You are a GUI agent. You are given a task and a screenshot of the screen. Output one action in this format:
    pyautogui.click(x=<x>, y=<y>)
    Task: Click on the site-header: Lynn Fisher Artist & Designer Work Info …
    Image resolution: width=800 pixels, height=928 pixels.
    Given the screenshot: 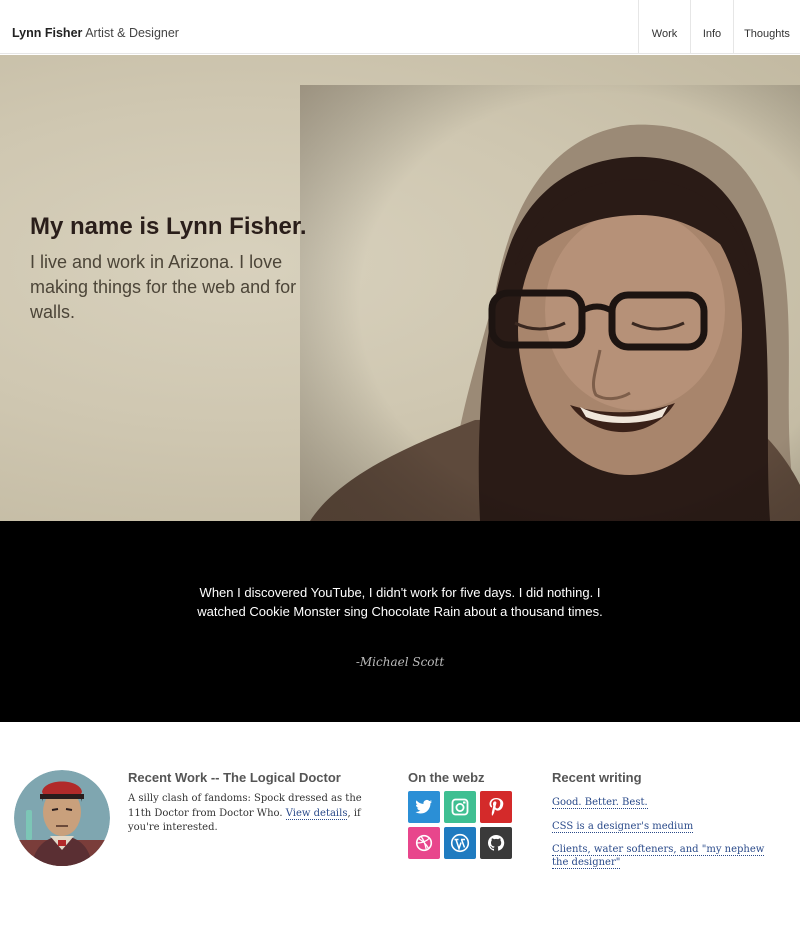 What is the action you would take?
    pyautogui.click(x=400, y=27)
    